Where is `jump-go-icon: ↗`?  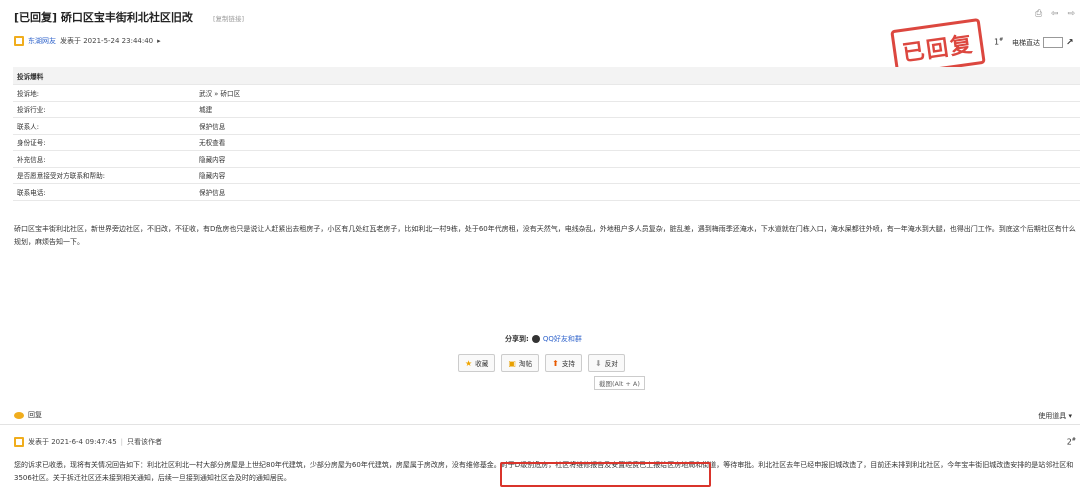 jump-go-icon: ↗ is located at coordinates (1070, 43).